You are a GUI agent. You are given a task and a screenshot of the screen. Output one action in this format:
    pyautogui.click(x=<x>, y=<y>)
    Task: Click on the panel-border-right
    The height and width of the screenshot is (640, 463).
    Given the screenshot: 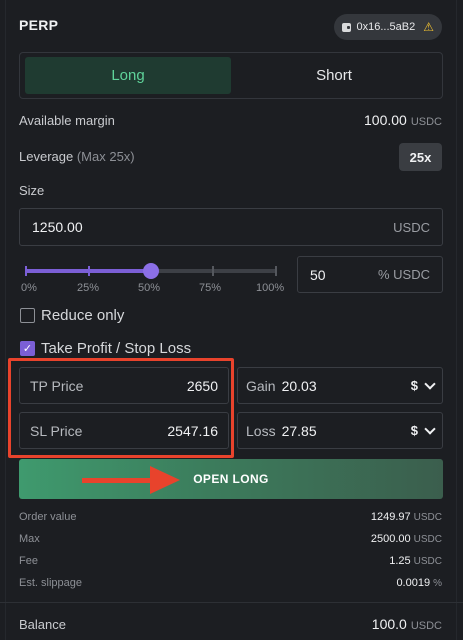 What is the action you would take?
    pyautogui.click(x=456, y=320)
    